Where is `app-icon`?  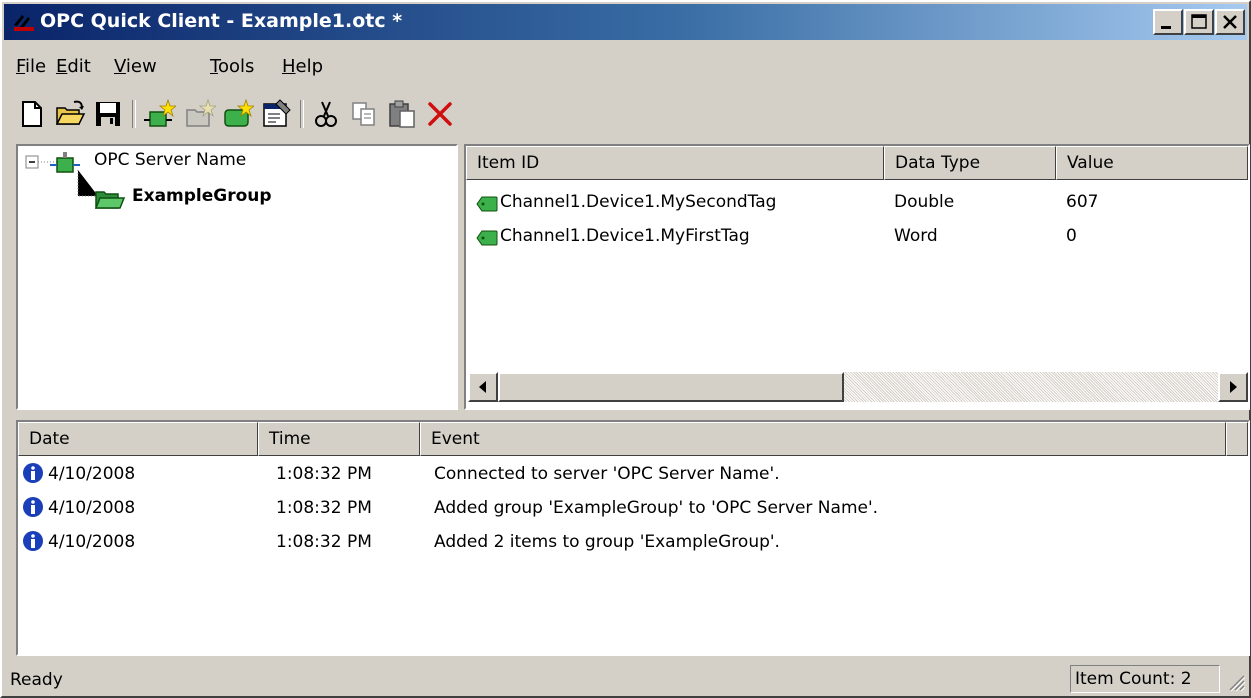
app-icon is located at coordinates (24, 23).